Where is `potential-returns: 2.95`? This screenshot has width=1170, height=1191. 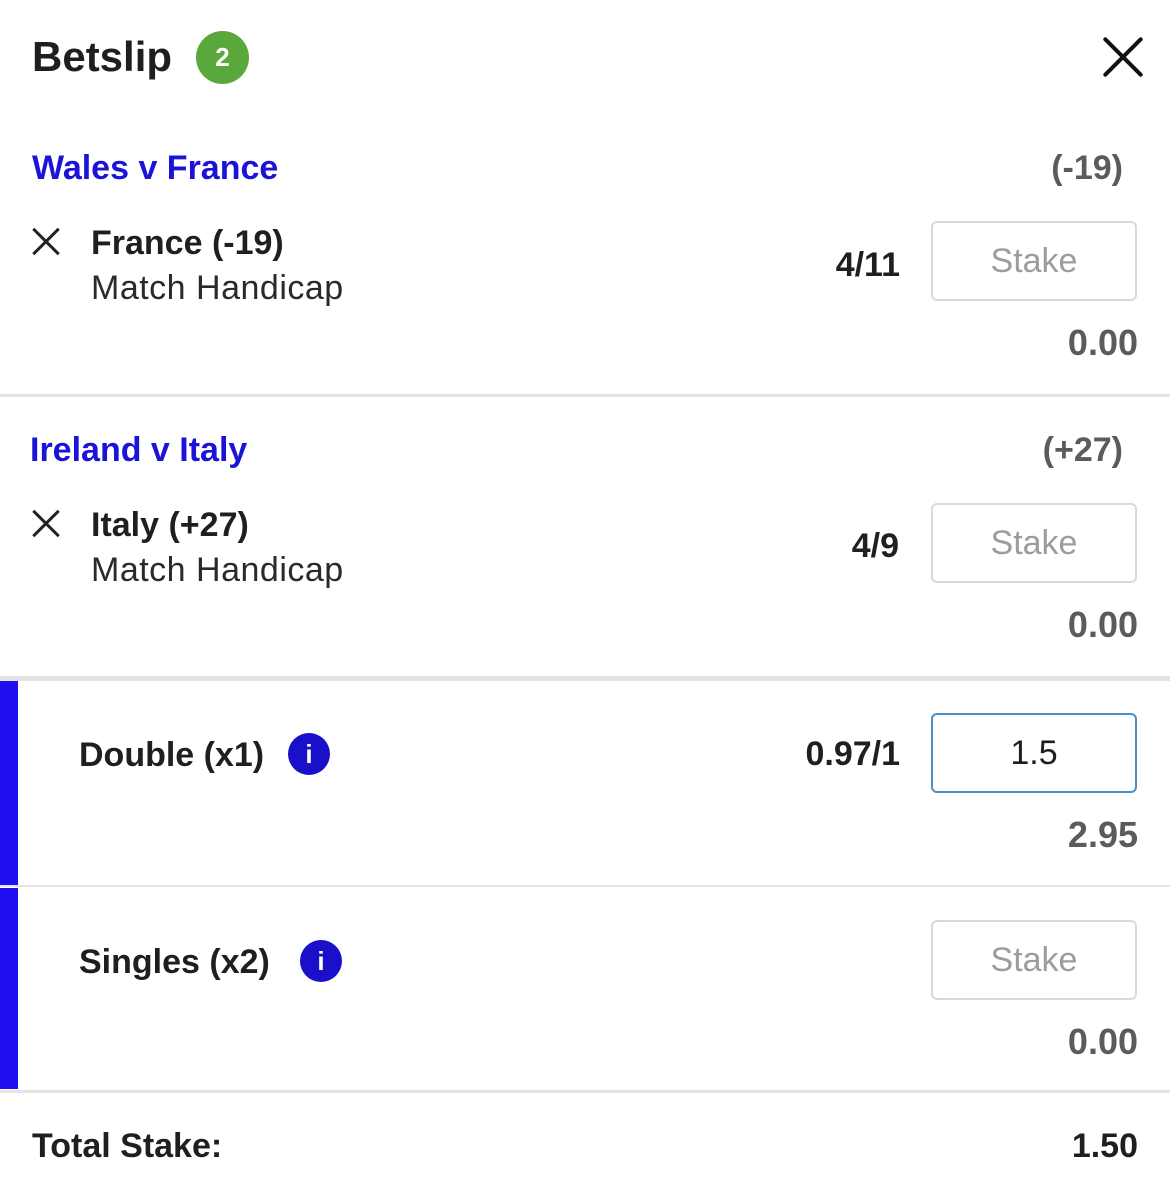 potential-returns: 2.95 is located at coordinates (1102, 834).